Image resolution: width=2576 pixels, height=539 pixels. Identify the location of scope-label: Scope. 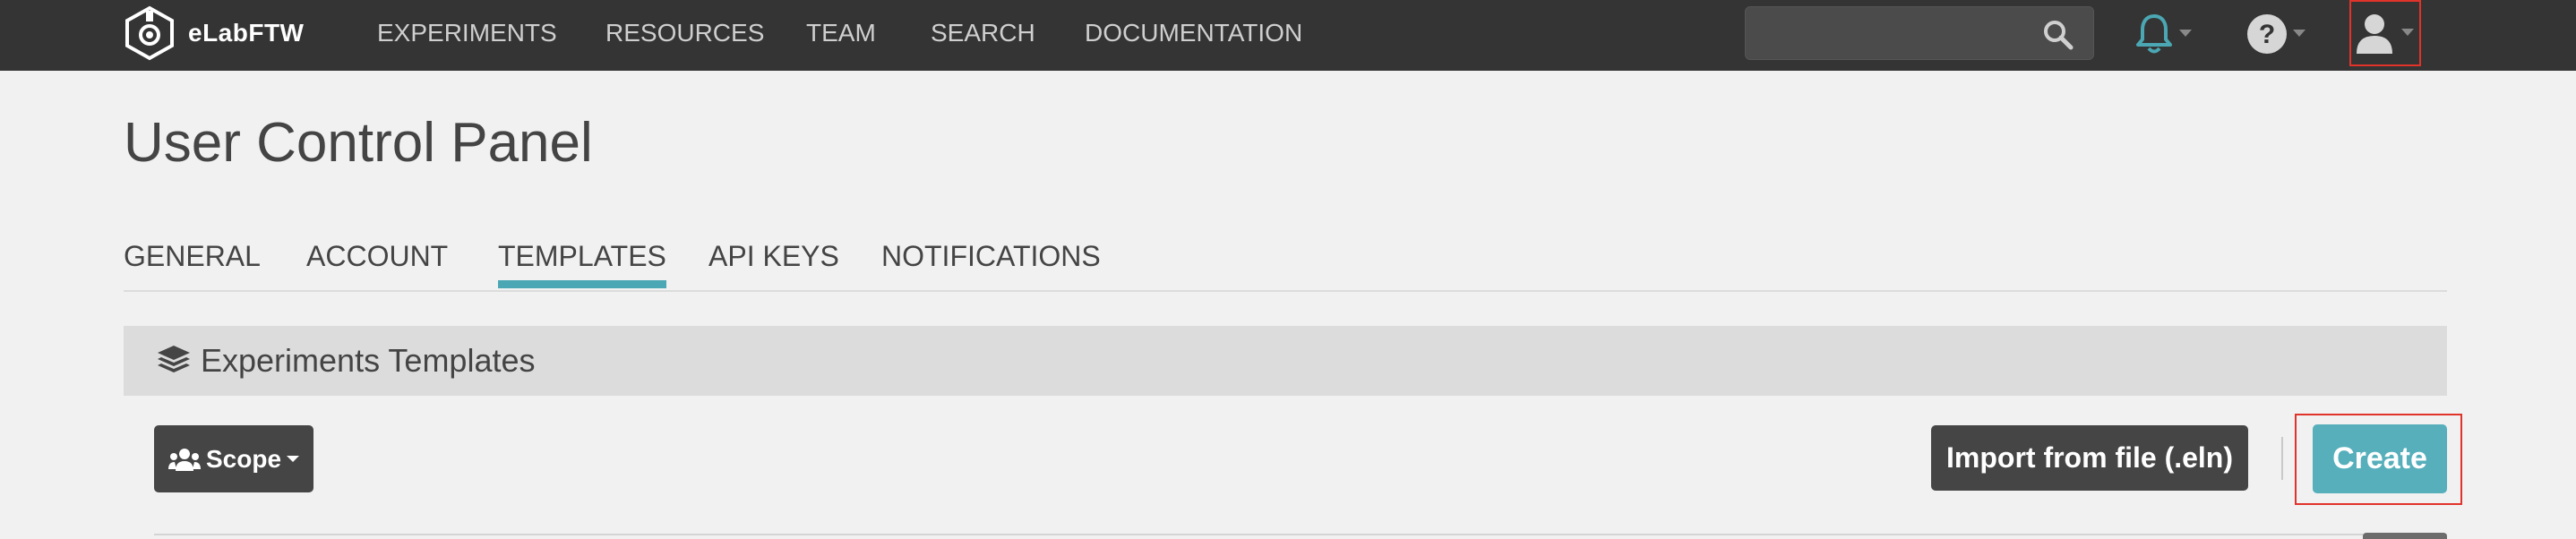
(243, 458).